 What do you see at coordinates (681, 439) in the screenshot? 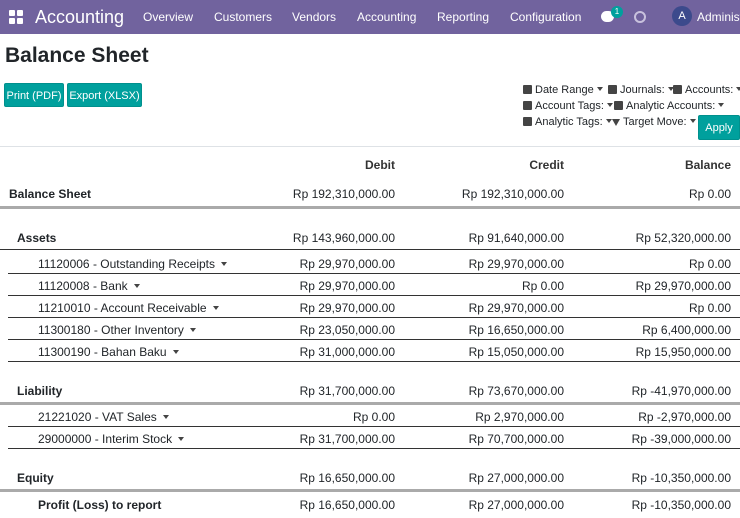
I see `row-balance: Rp -39,000,000.00` at bounding box center [681, 439].